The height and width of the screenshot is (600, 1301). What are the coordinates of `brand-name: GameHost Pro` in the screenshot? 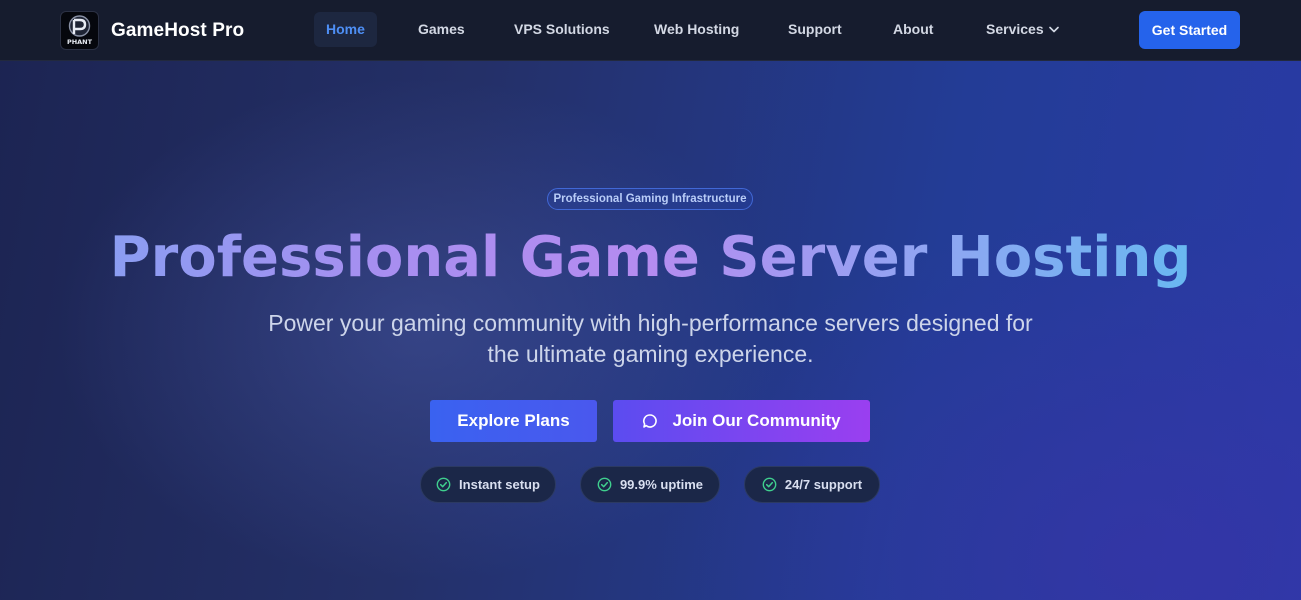 It's located at (178, 30).